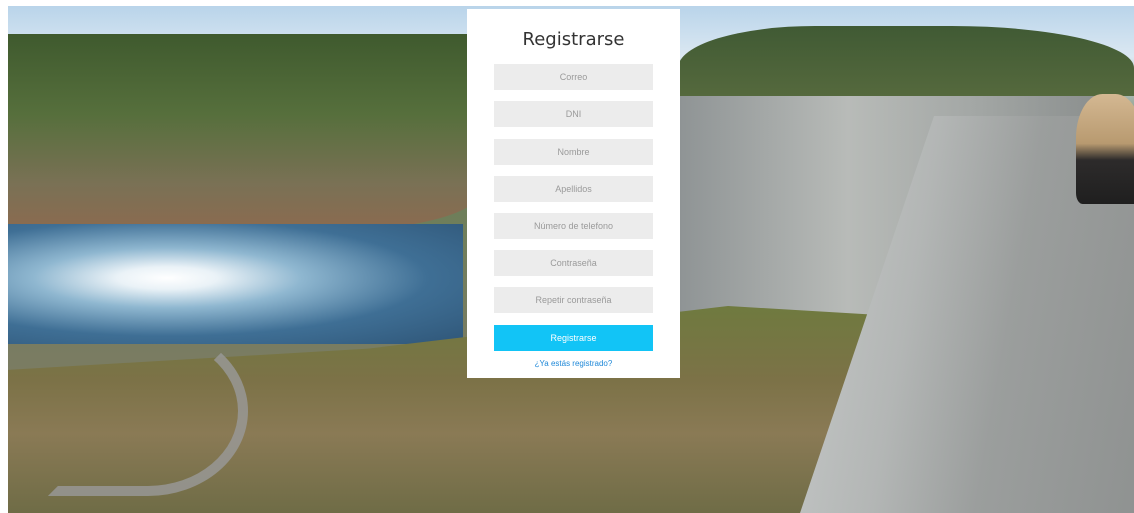 The height and width of the screenshot is (513, 1134). What do you see at coordinates (148, 411) in the screenshot?
I see `background-road` at bounding box center [148, 411].